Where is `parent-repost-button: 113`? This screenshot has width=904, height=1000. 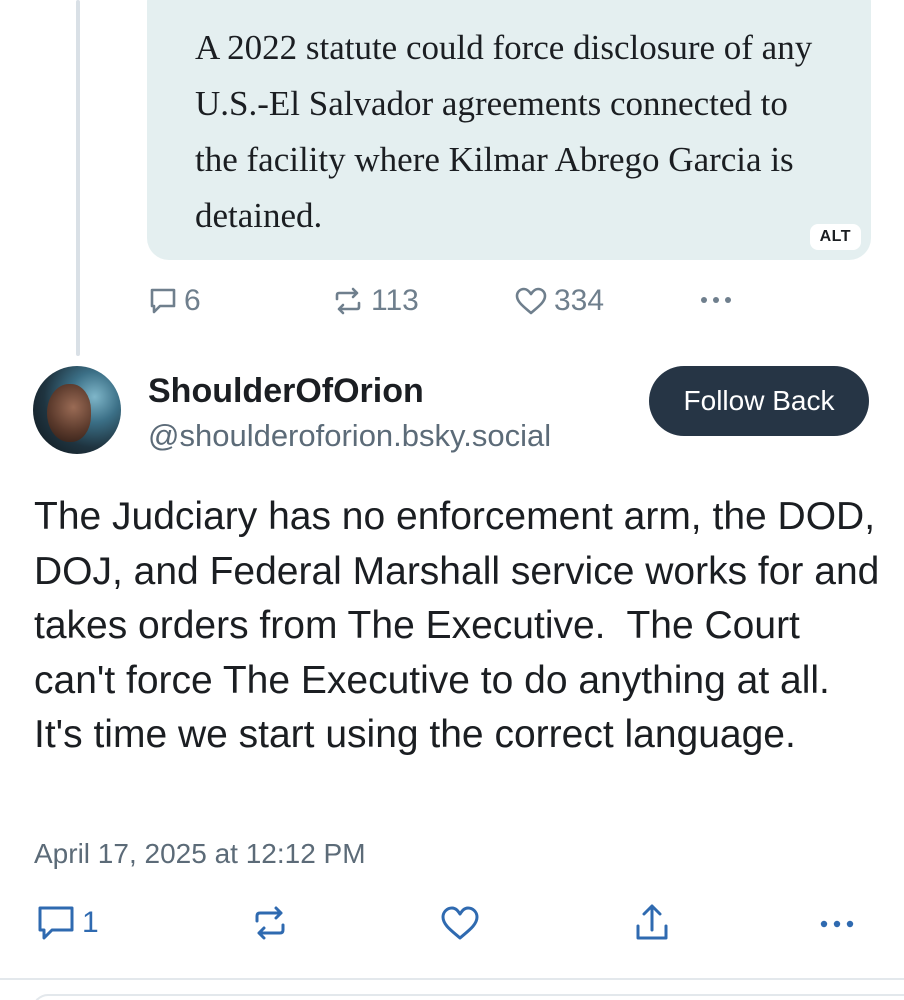
parent-repost-button: 113 is located at coordinates (375, 301).